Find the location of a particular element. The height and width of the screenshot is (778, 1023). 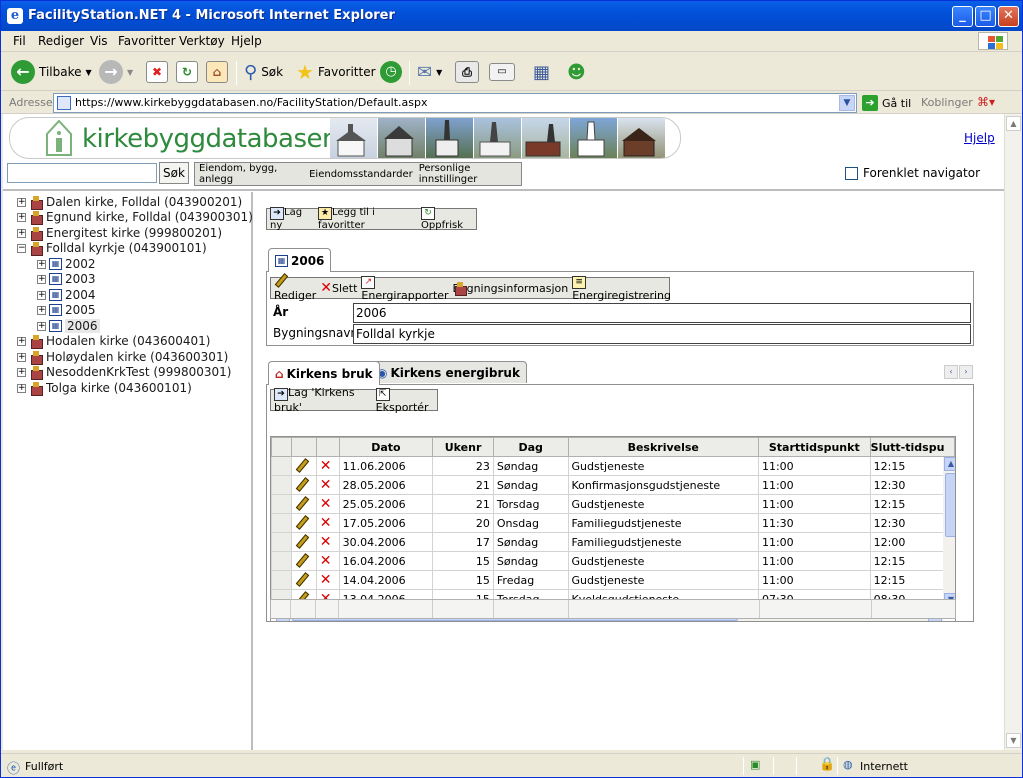

tree-item-year: + ▦ 2004 is located at coordinates (66, 295).